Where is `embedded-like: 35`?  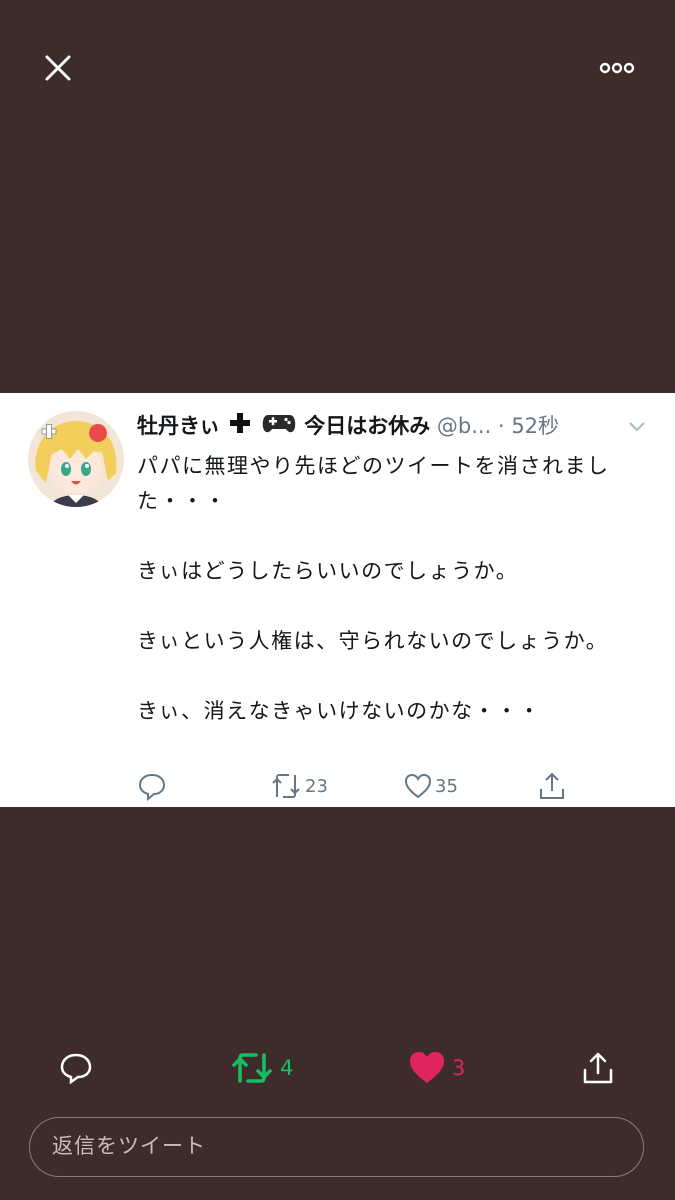
embedded-like: 35 is located at coordinates (430, 786).